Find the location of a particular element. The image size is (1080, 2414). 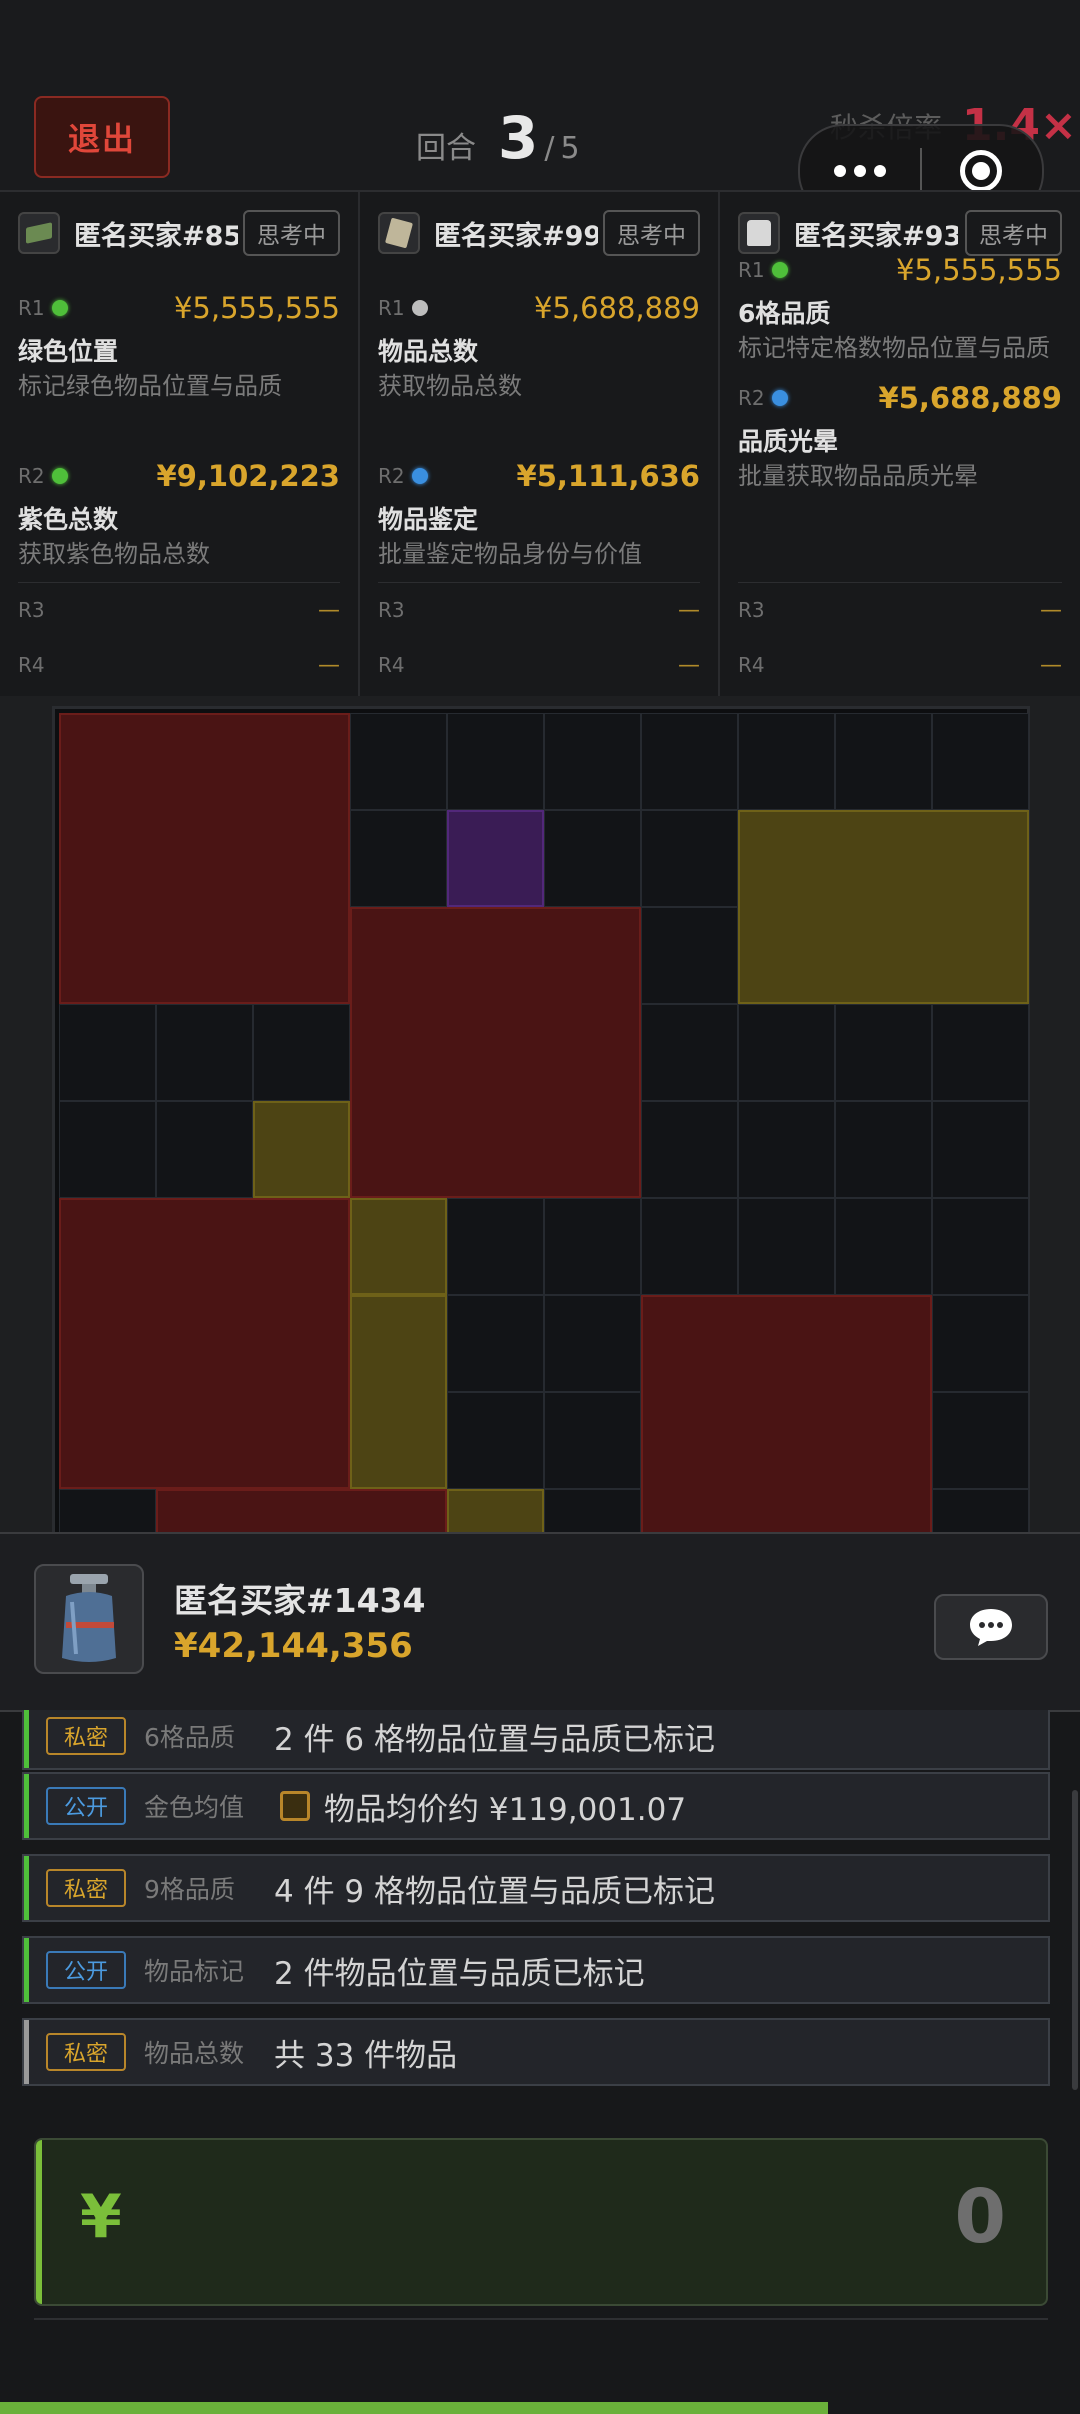

bid-price: ¥5,111,636 is located at coordinates (608, 476).